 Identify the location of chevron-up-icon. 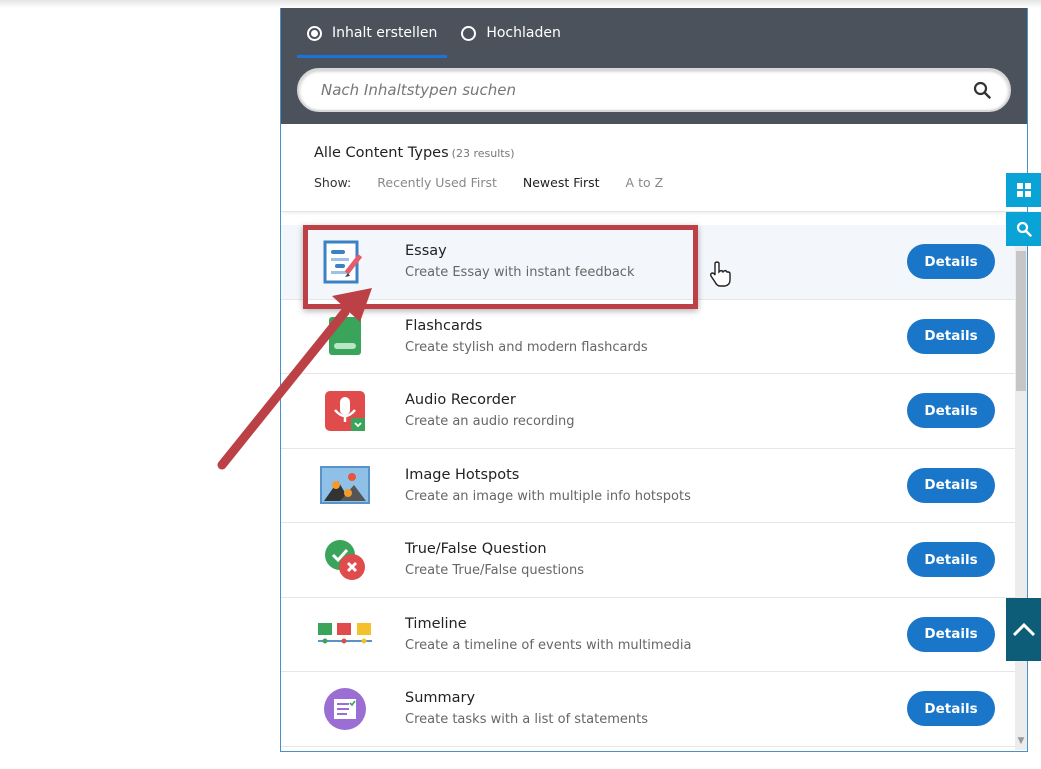
(1023, 629).